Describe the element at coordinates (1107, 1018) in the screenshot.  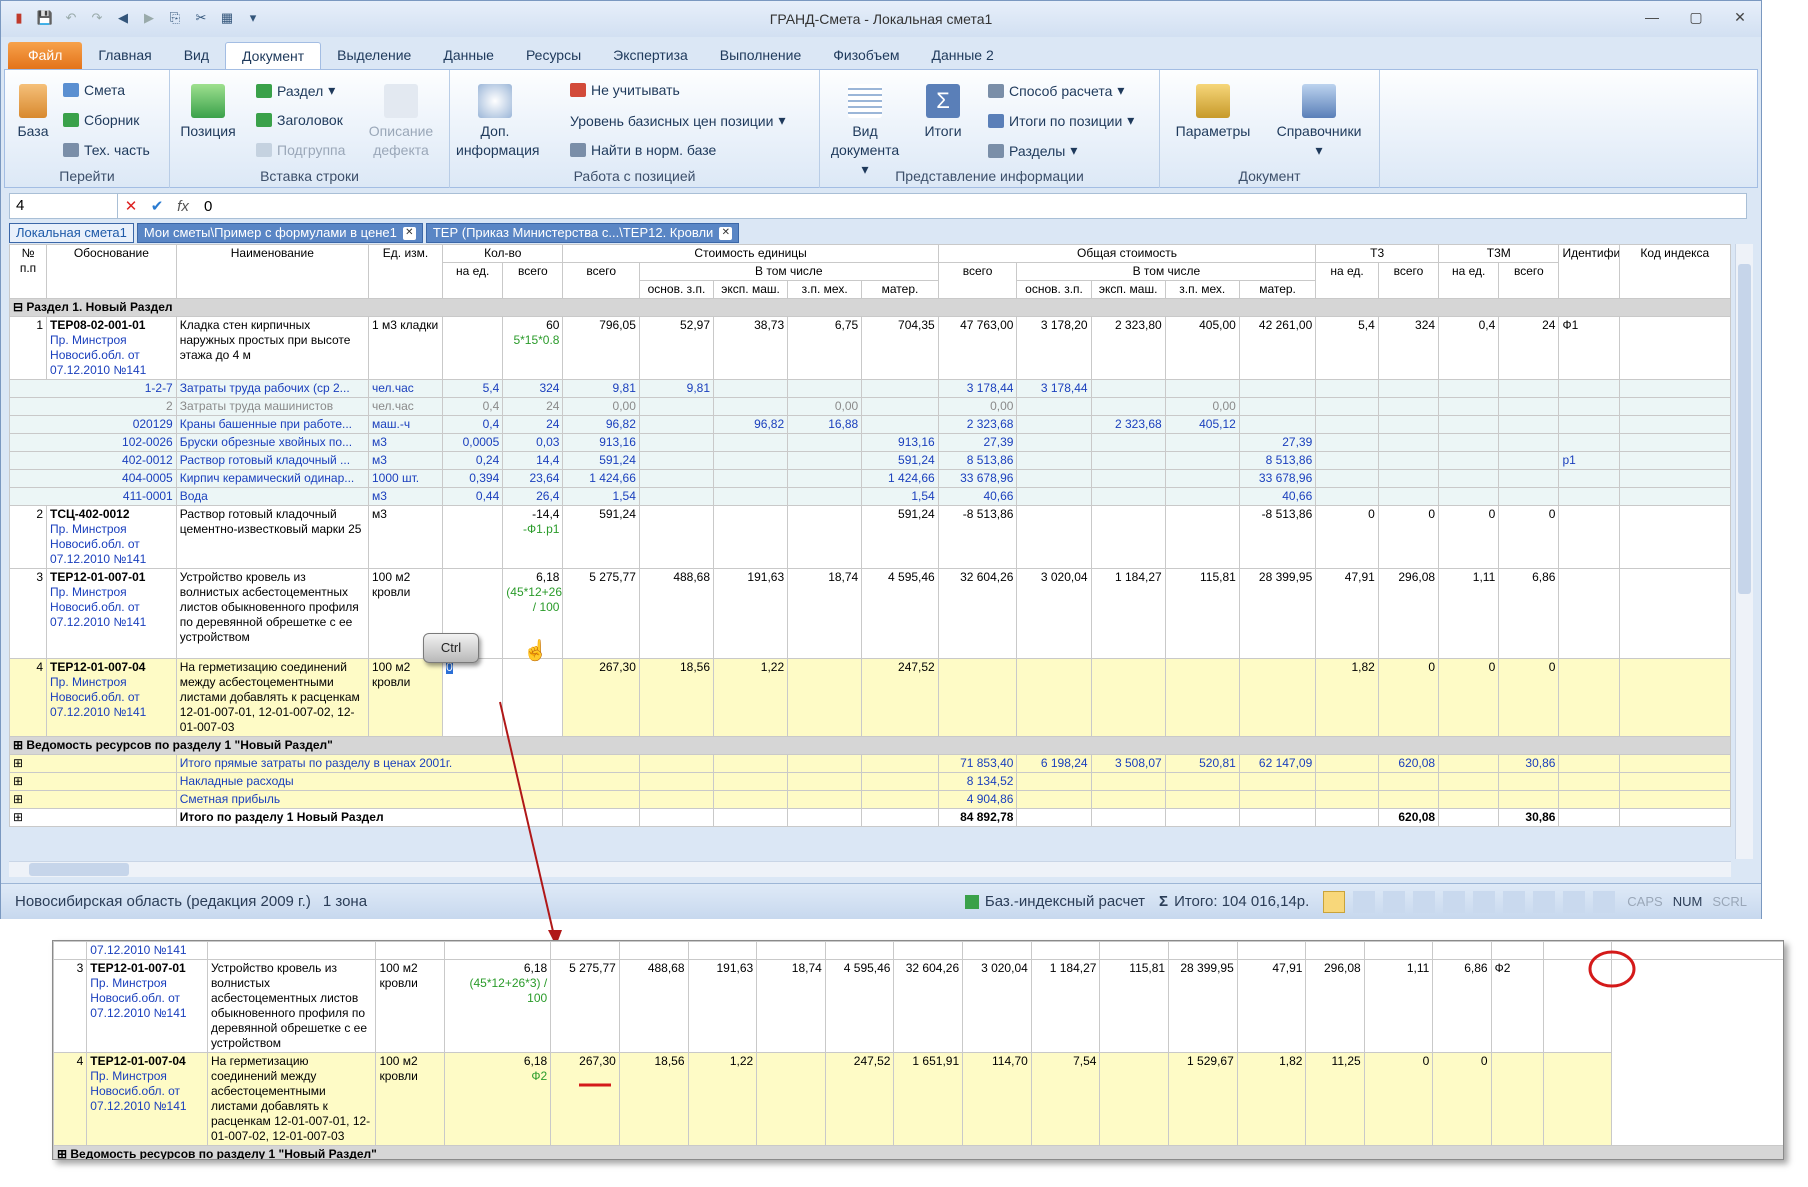
I see `inset-annotations` at that location.